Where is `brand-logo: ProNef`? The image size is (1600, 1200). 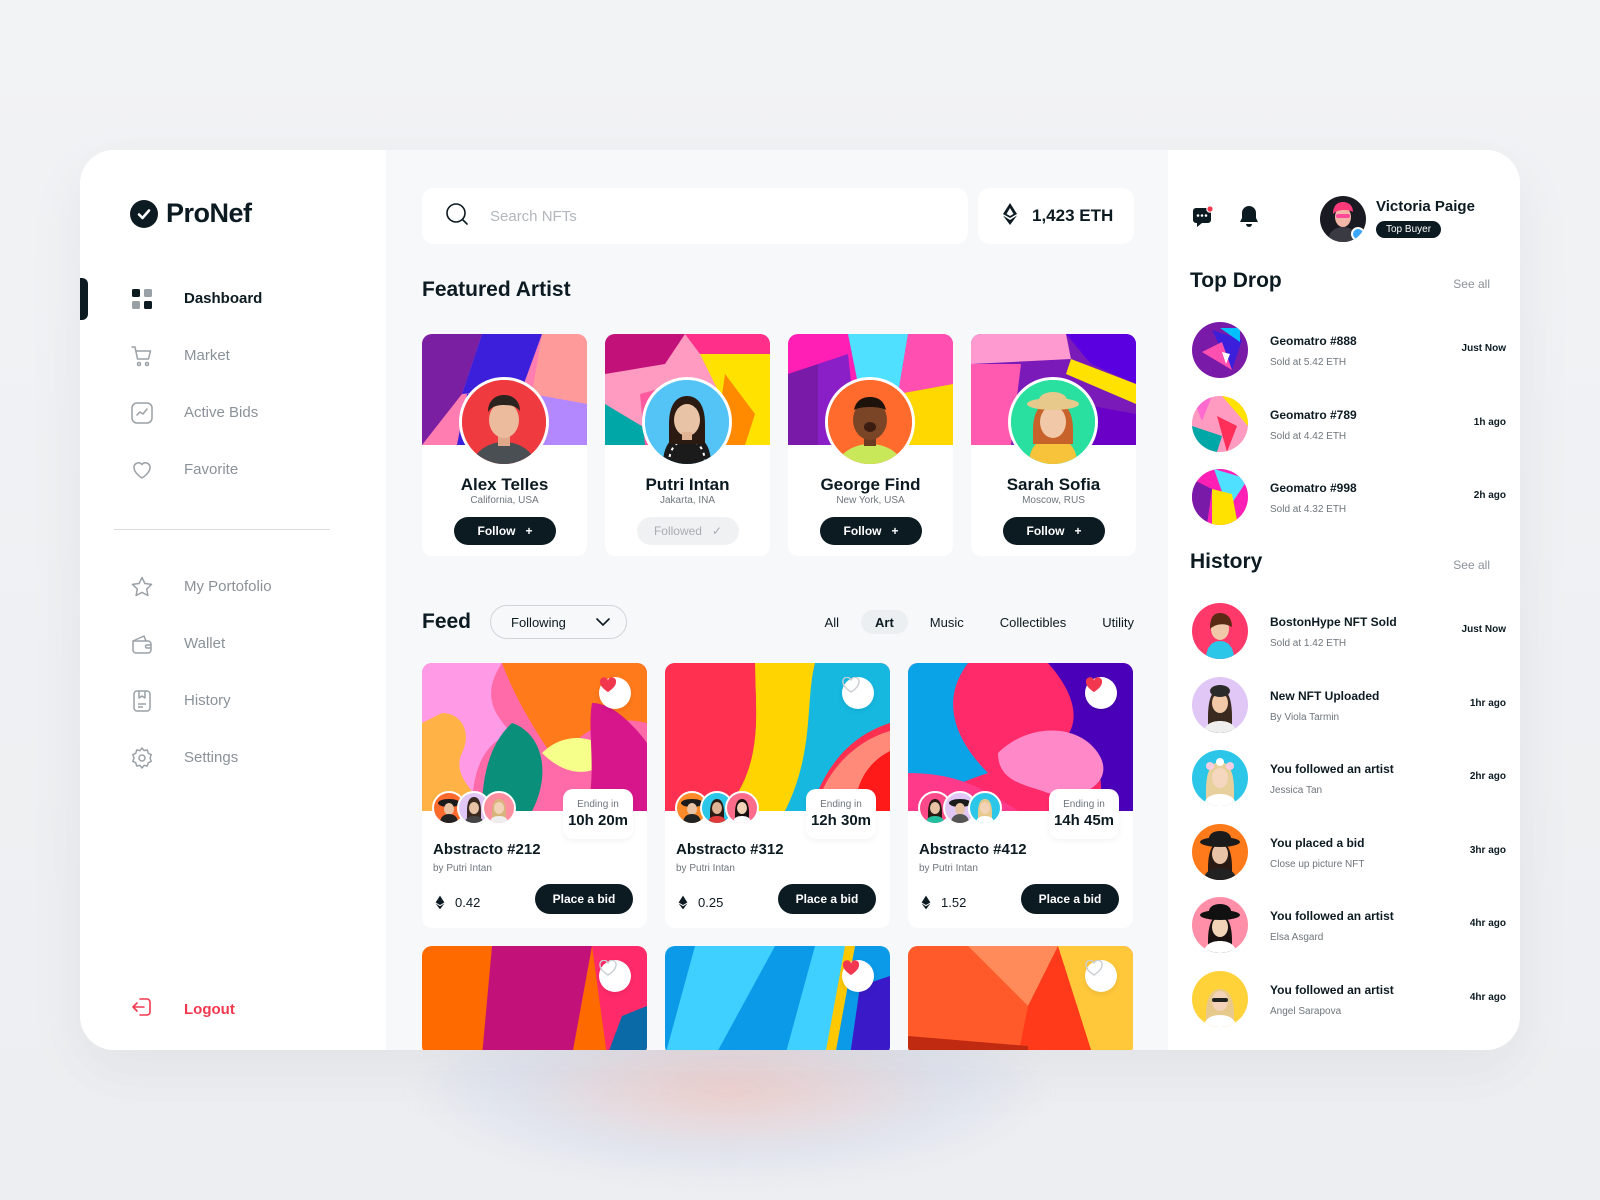 brand-logo: ProNef is located at coordinates (191, 213).